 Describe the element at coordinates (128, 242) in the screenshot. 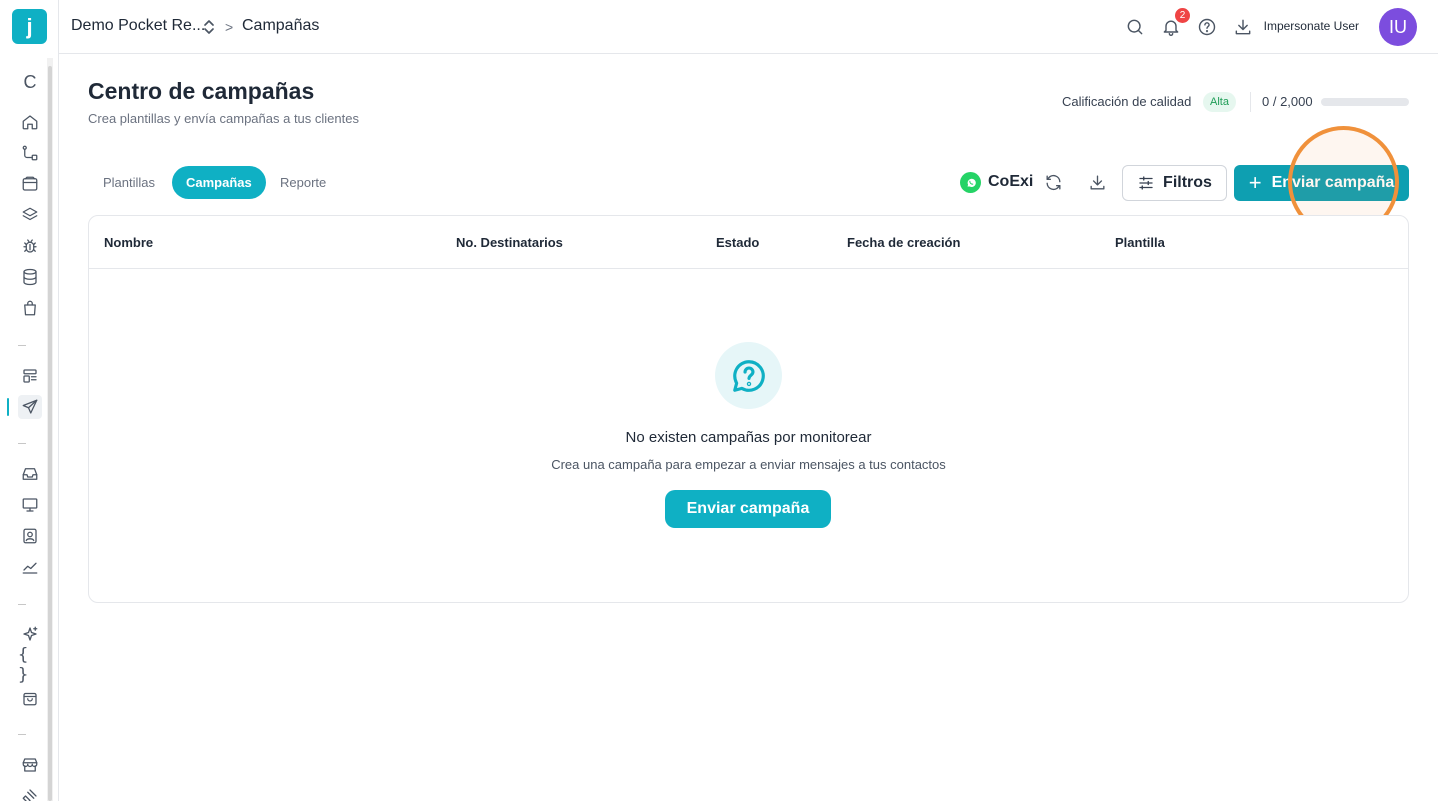

I see `column-header-nombre: Nombre` at that location.